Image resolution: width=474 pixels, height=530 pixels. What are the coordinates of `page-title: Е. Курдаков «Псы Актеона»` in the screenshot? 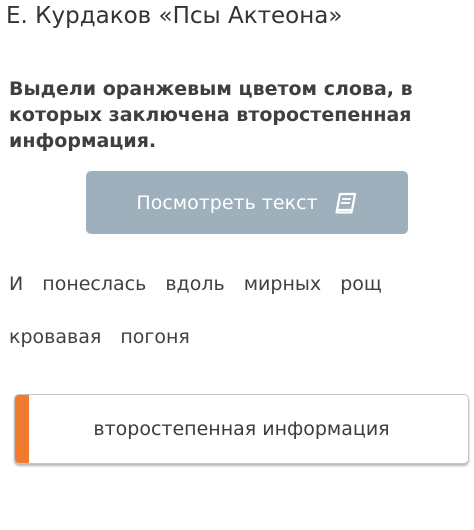 It's located at (174, 16).